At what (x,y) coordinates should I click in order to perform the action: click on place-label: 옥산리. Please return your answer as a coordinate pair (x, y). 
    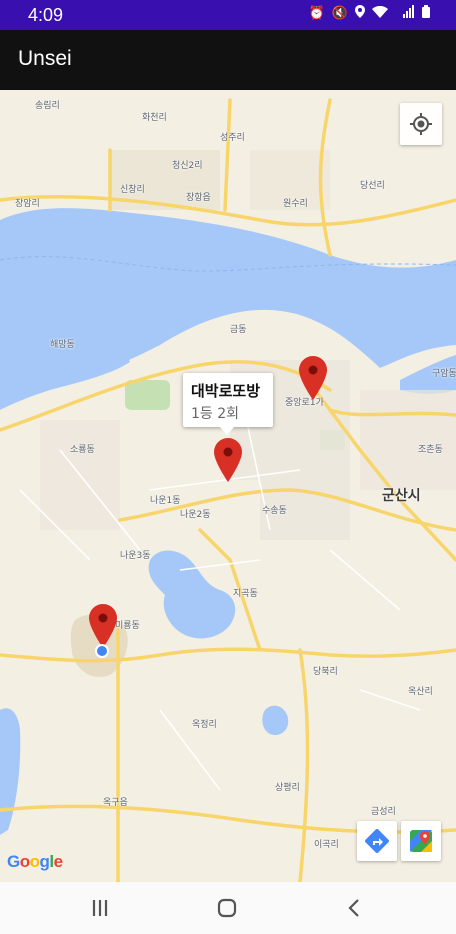
    Looking at the image, I should click on (420, 692).